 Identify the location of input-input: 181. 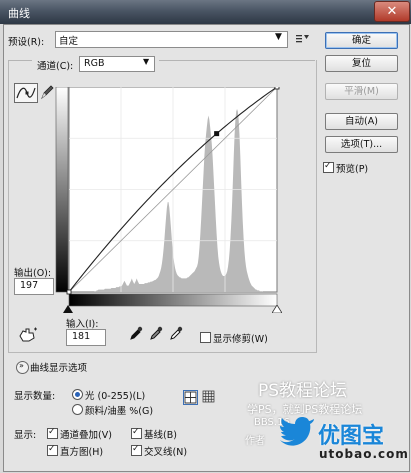
(86, 337).